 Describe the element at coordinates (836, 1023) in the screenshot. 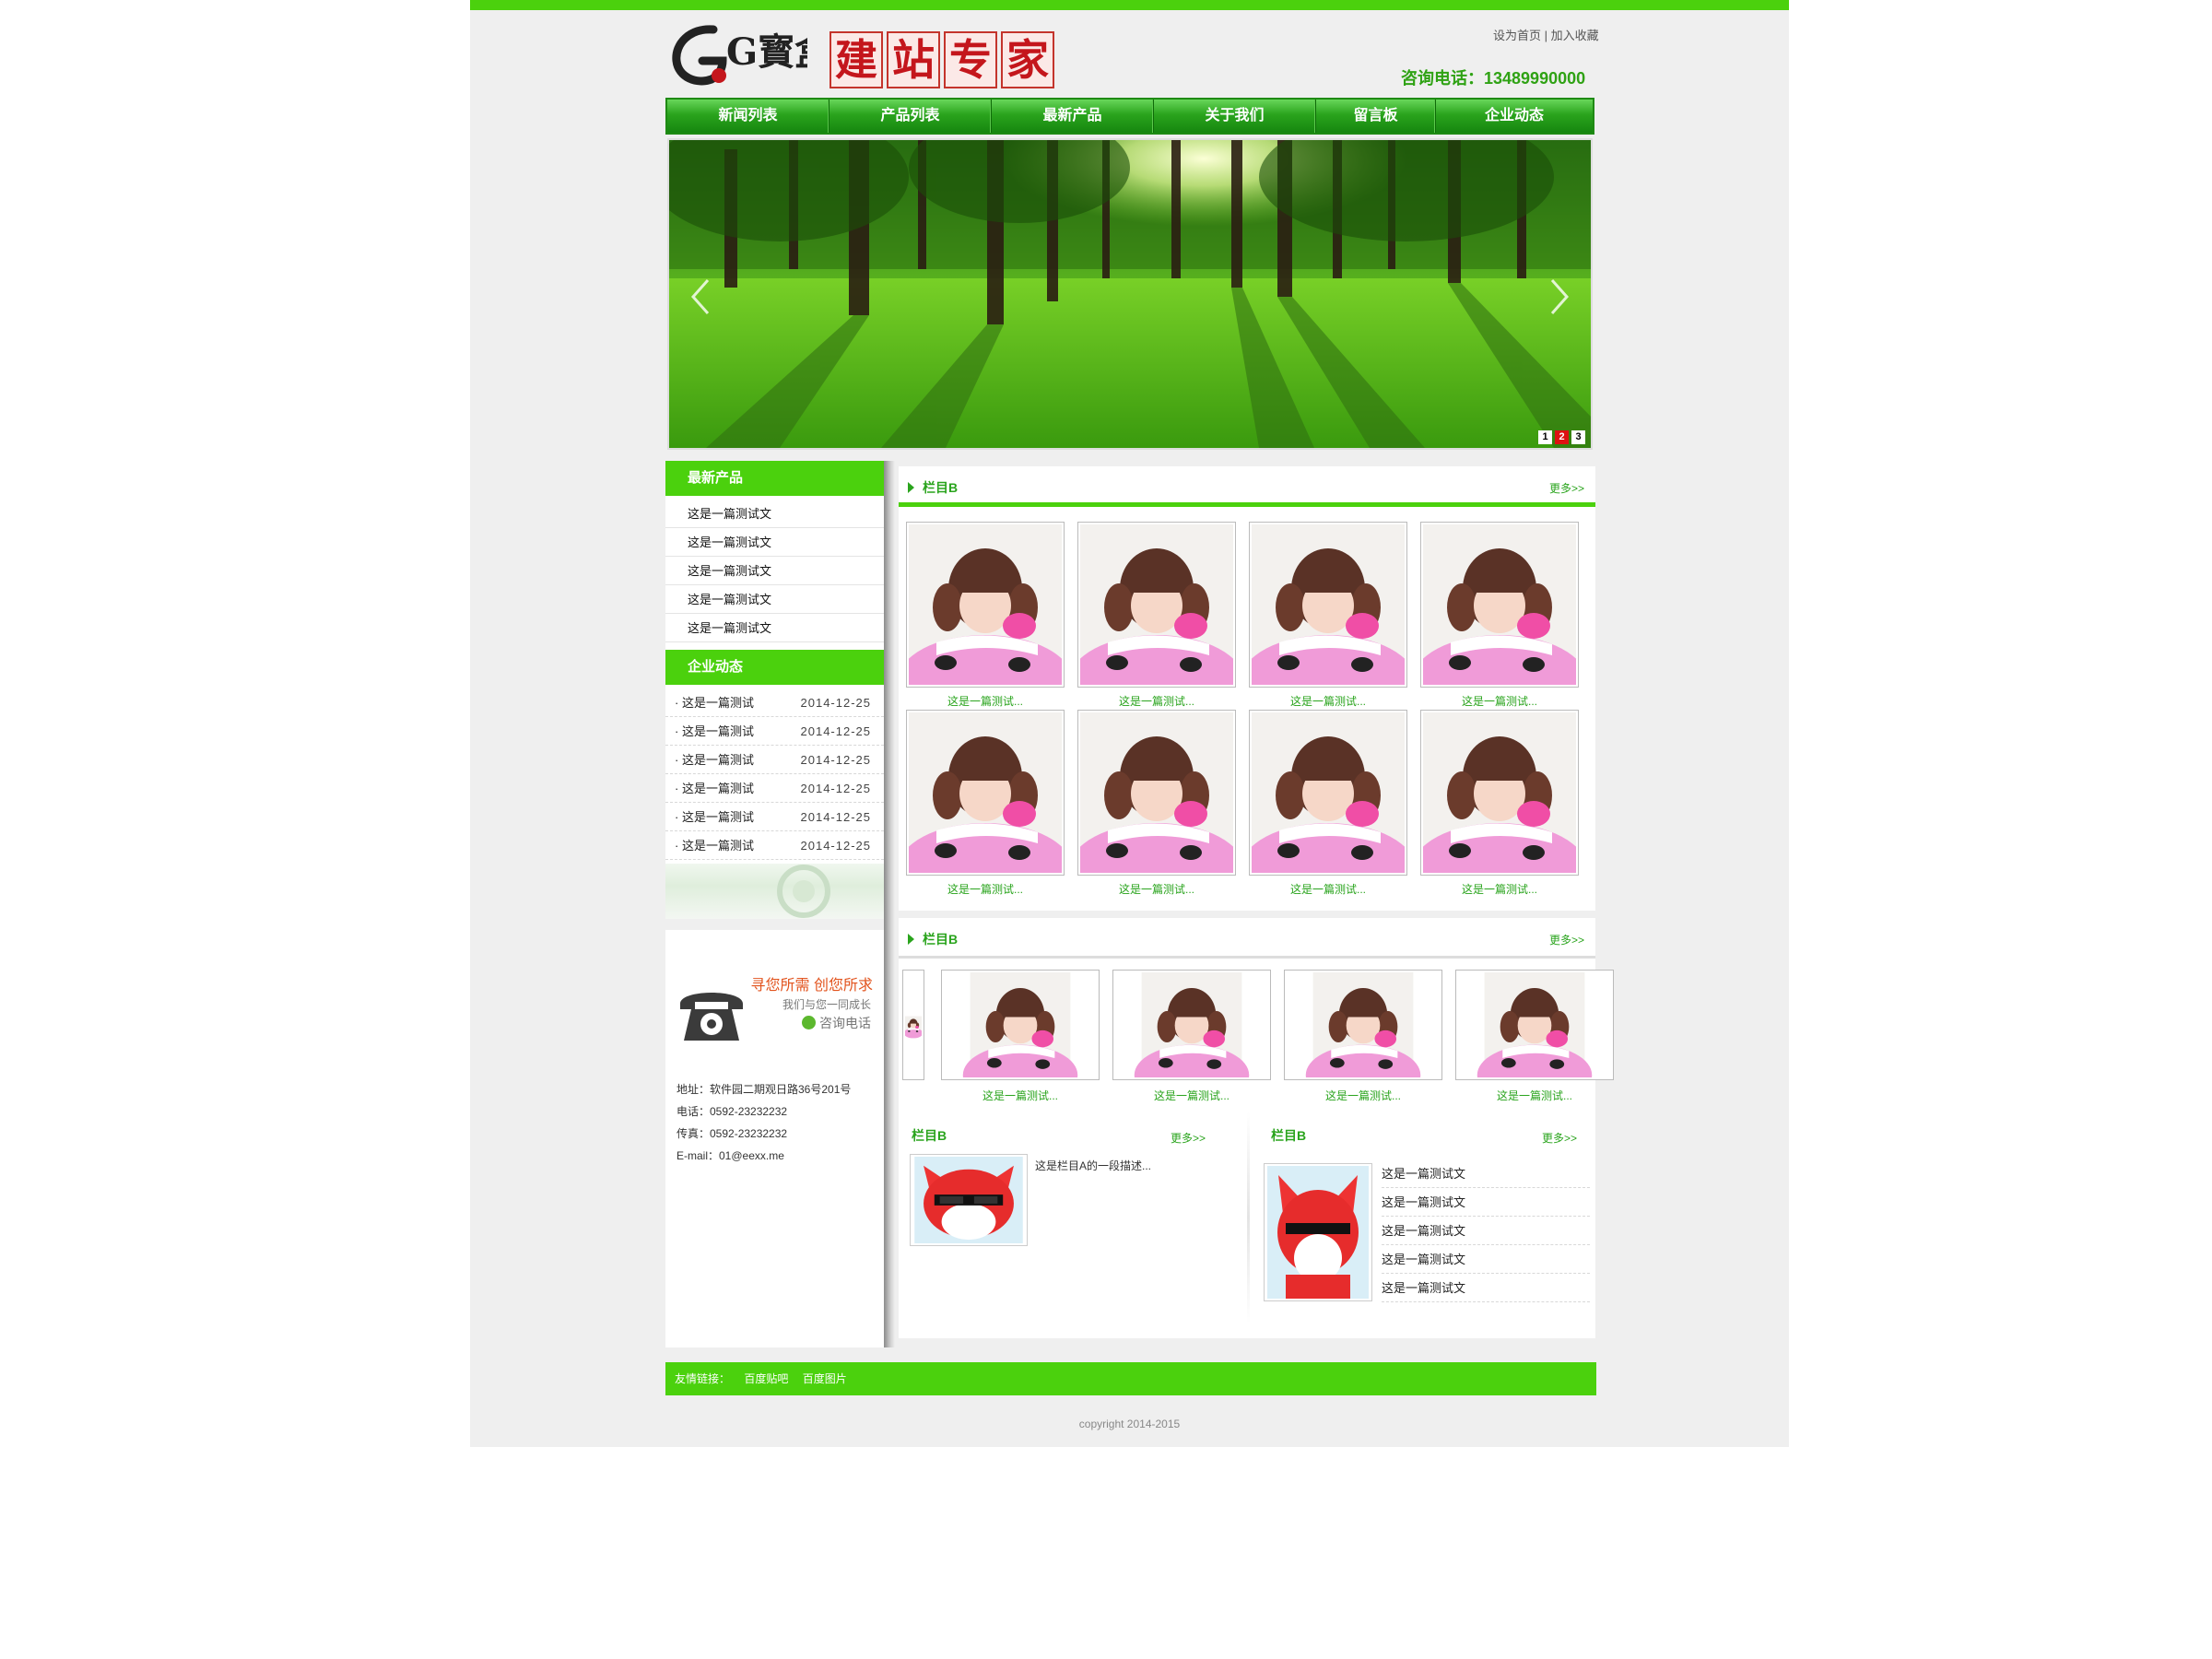

I see `consult-phone-label: 咨询电话` at that location.